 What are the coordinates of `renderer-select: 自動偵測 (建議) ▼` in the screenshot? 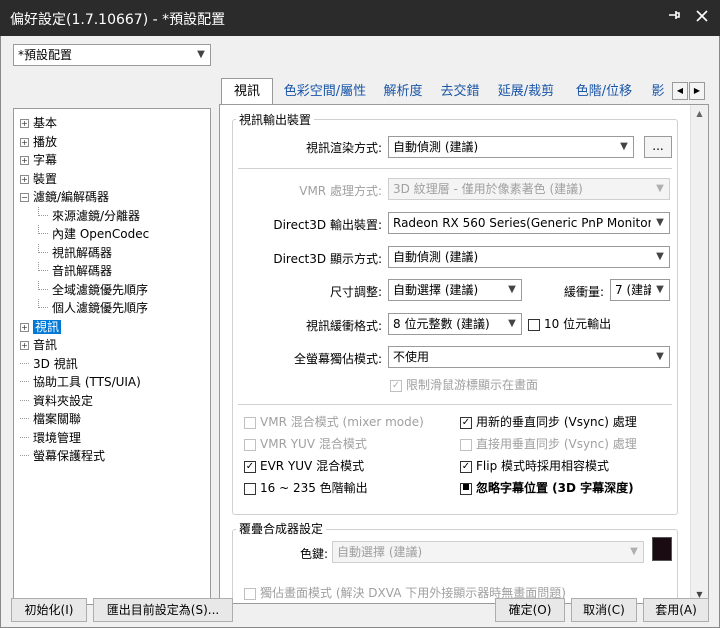 It's located at (511, 147).